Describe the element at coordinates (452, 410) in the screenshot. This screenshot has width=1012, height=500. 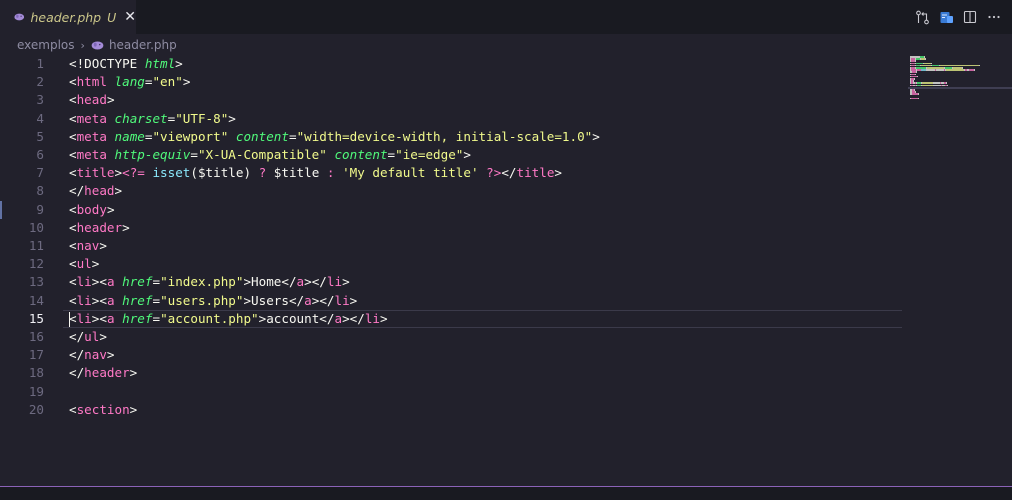
I see `code-line: 20 <section>` at that location.